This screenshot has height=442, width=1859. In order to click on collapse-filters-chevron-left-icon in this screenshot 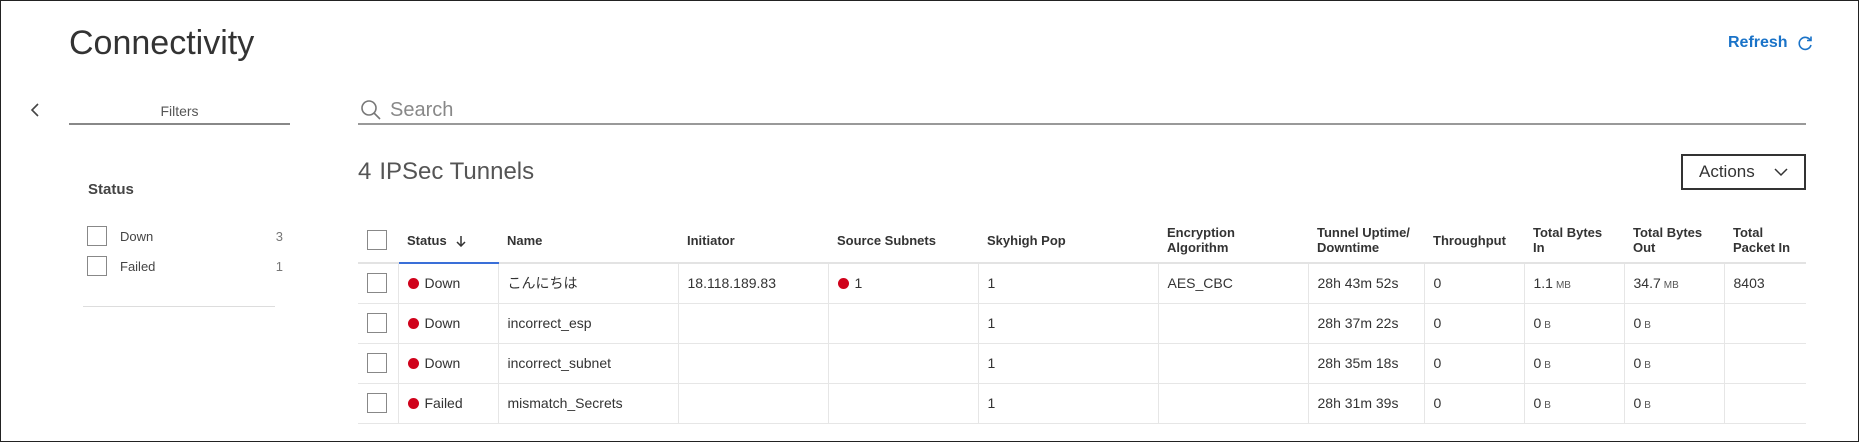, I will do `click(36, 110)`.